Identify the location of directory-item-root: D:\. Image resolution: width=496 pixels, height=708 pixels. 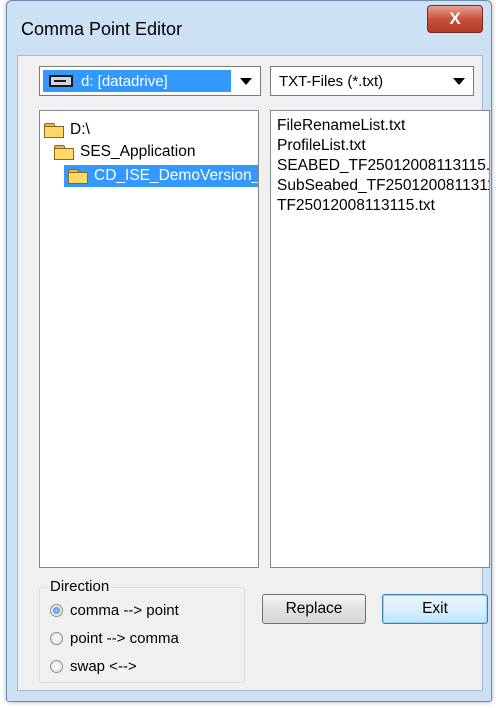
(70, 130).